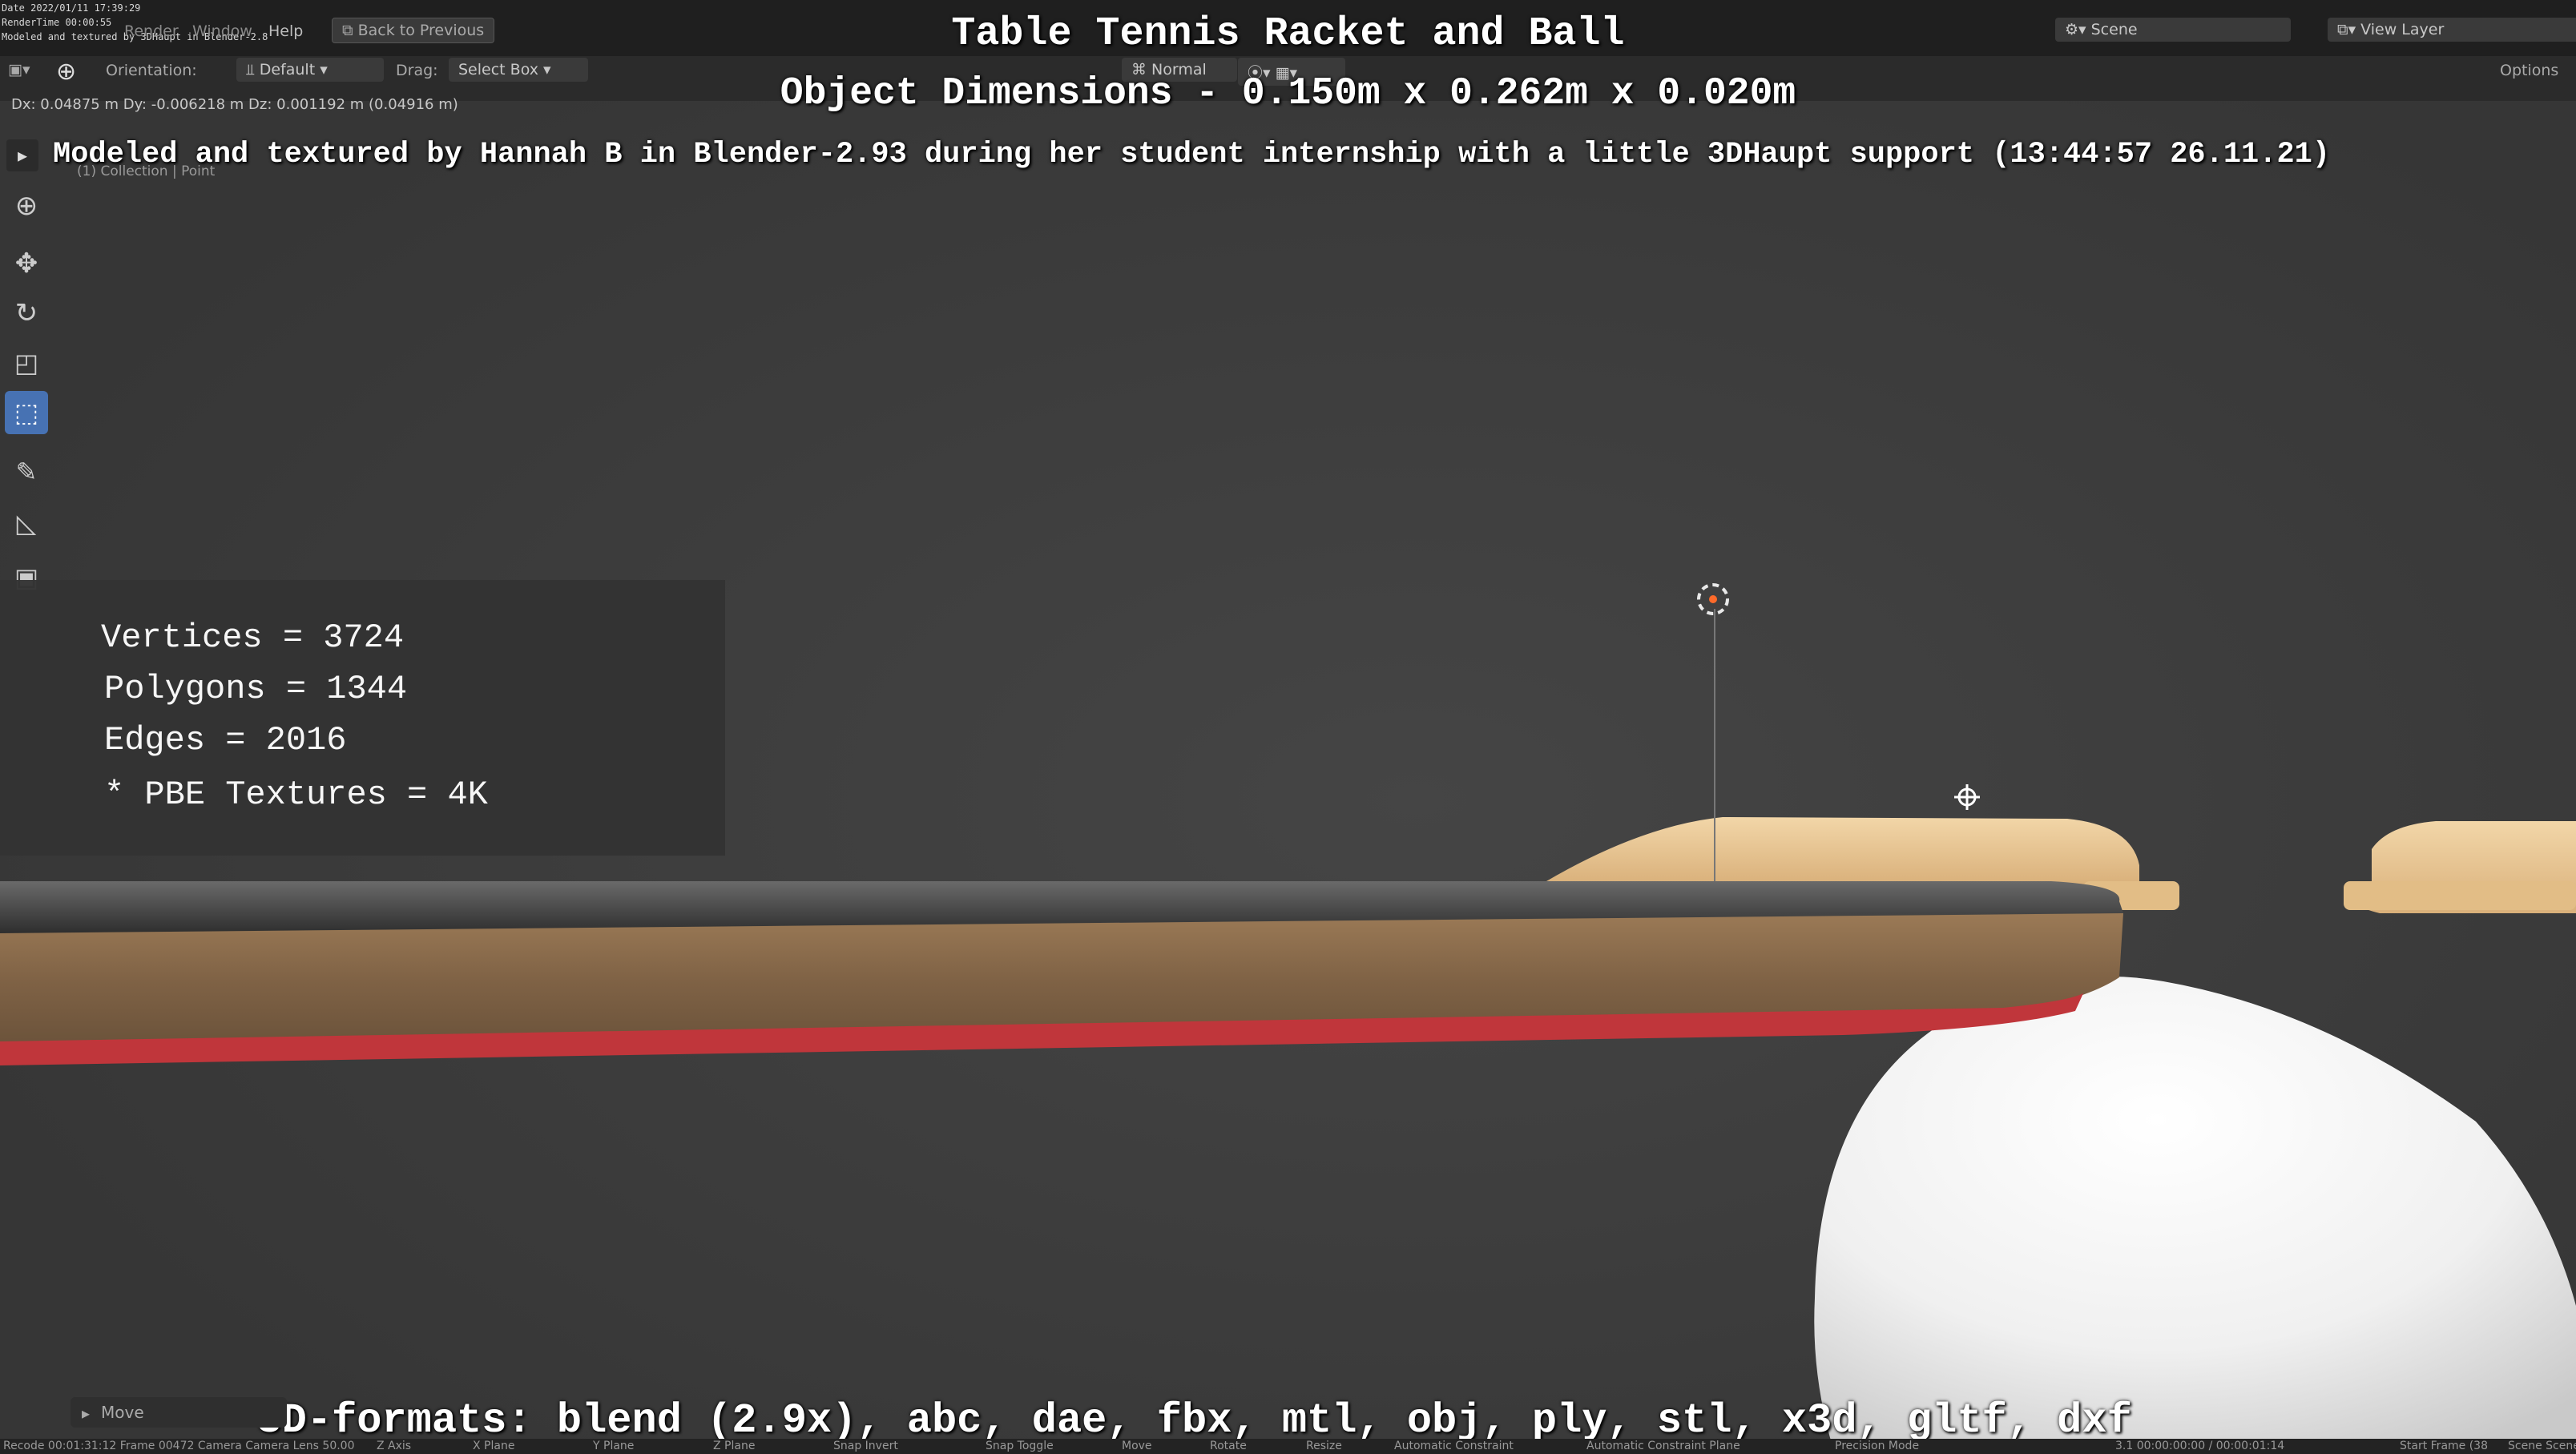 This screenshot has height=1454, width=2576. What do you see at coordinates (253, 638) in the screenshot?
I see `stat-vertices: Vertices = 3724` at bounding box center [253, 638].